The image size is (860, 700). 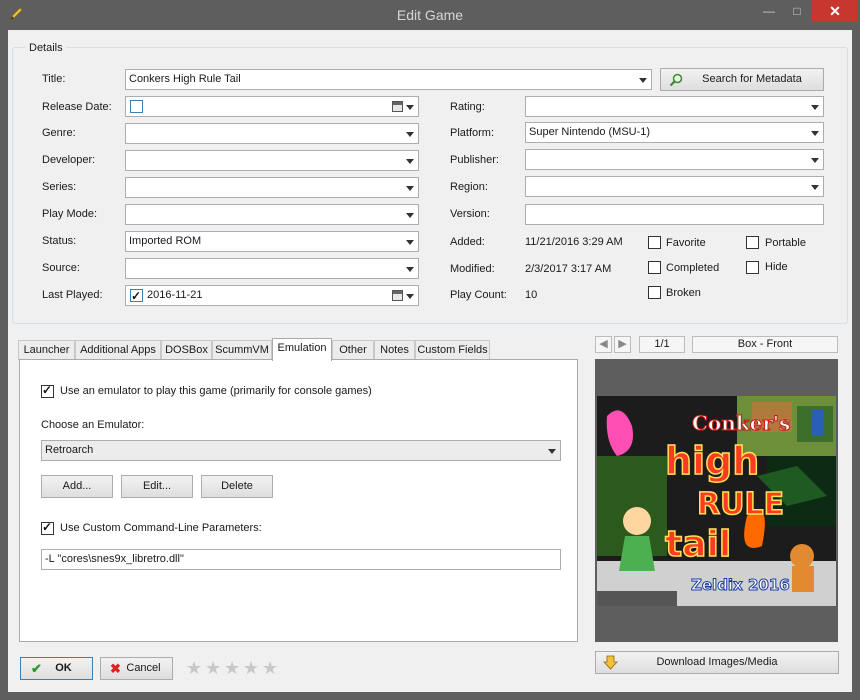 What do you see at coordinates (272, 187) in the screenshot?
I see `series-combo` at bounding box center [272, 187].